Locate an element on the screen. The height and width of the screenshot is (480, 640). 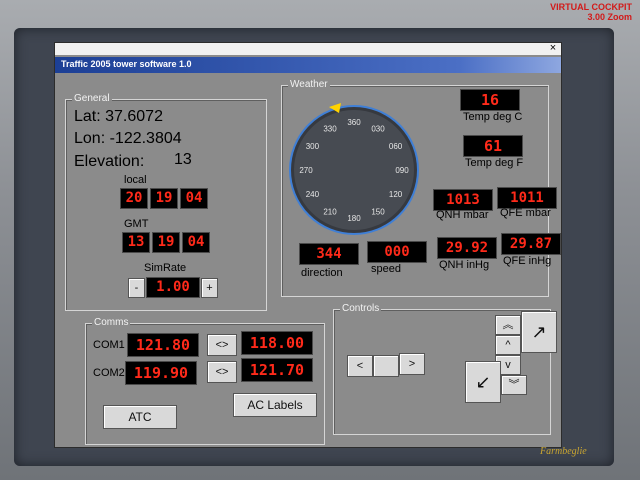
elevation-value: 13 is located at coordinates (183, 159).